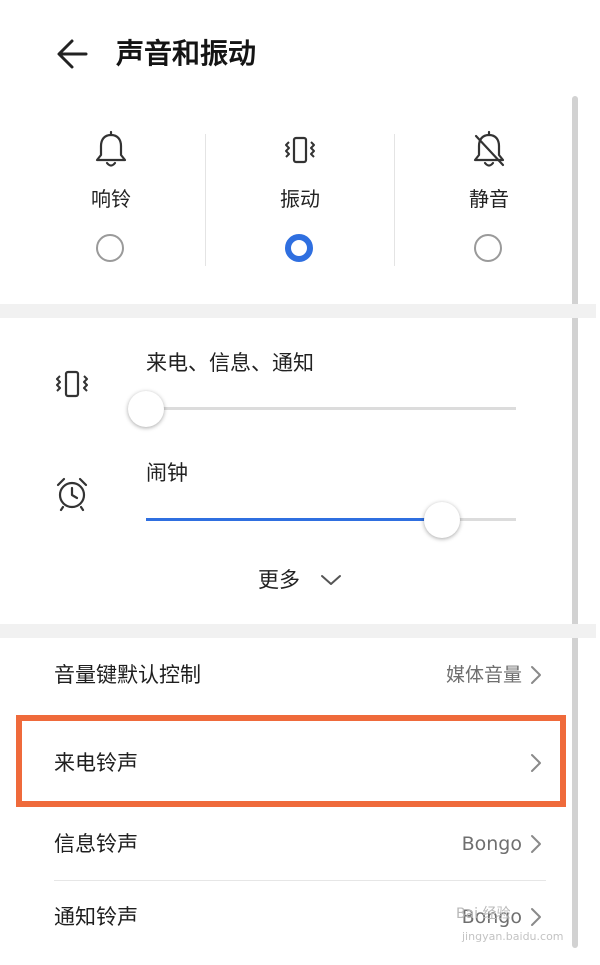  I want to click on alarm-volume-thumb, so click(442, 520).